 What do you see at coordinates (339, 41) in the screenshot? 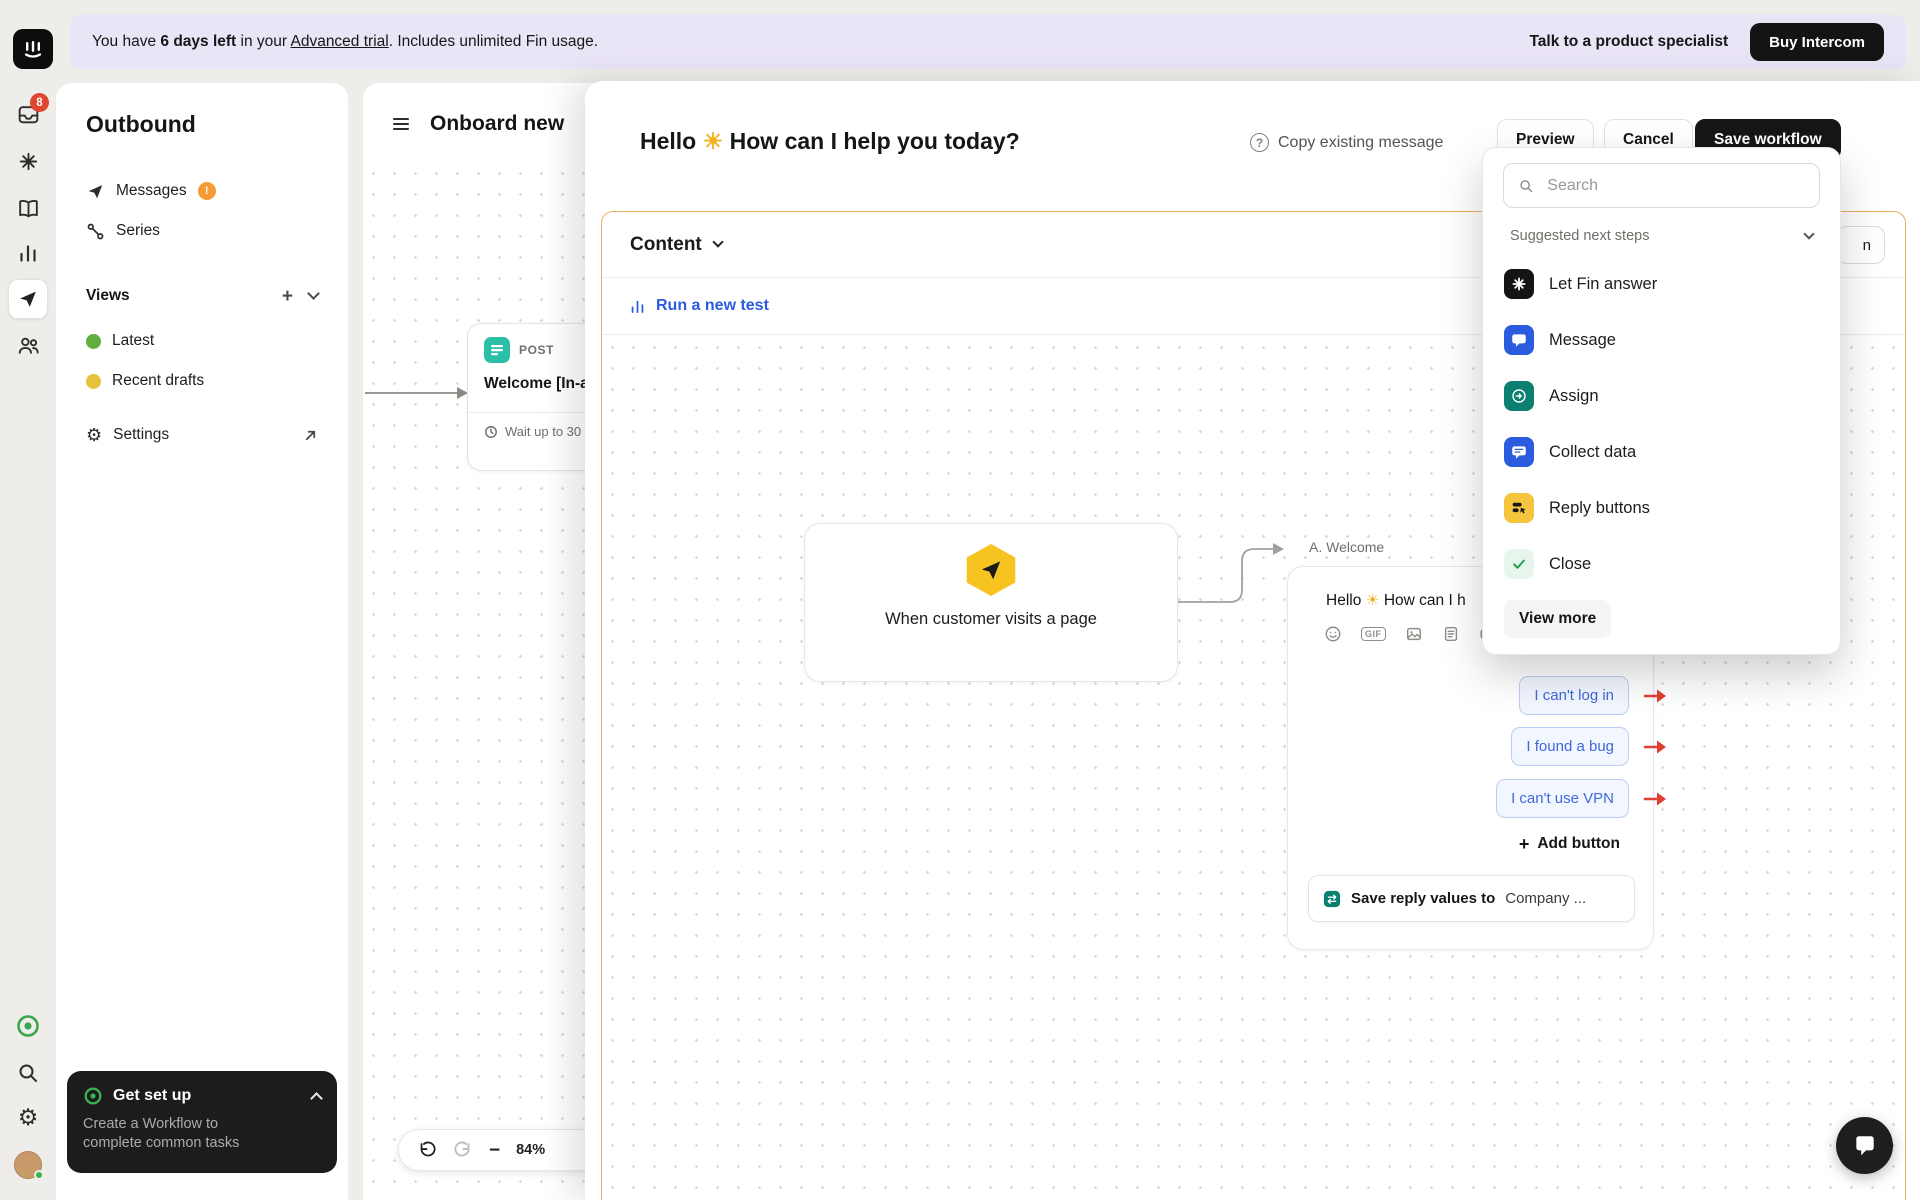
I see `advanced-trial-link: Advanced trial` at bounding box center [339, 41].